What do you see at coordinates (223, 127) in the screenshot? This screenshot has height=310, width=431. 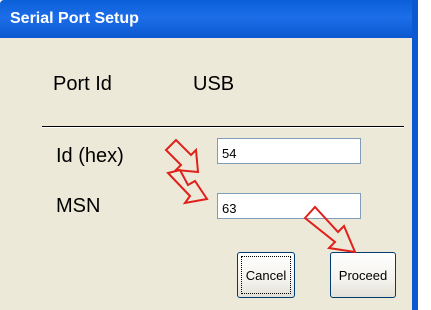 I see `section-divider` at bounding box center [223, 127].